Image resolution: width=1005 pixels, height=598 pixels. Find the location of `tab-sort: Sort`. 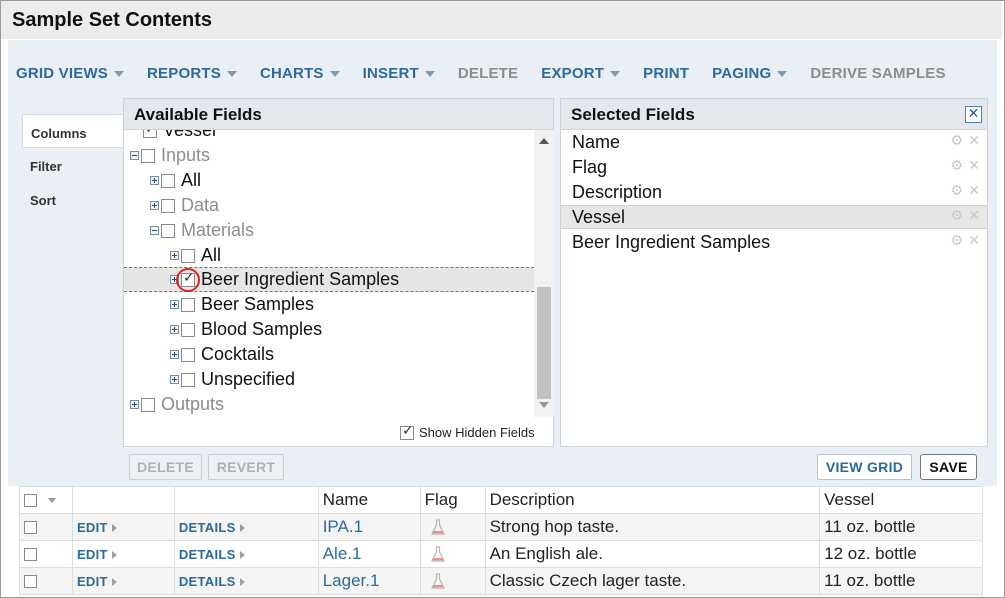

tab-sort: Sort is located at coordinates (72, 199).